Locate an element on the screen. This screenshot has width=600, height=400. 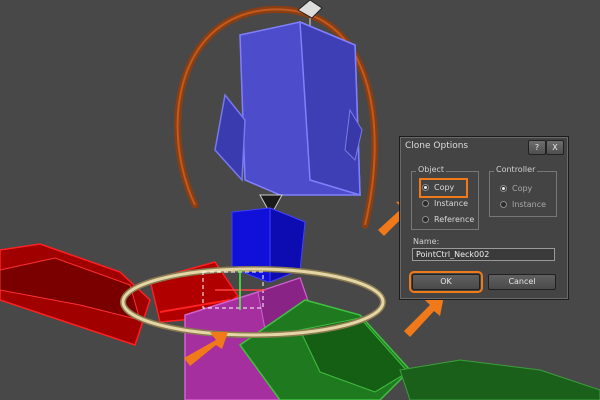
dialog-title: Clone Options is located at coordinates (437, 146).